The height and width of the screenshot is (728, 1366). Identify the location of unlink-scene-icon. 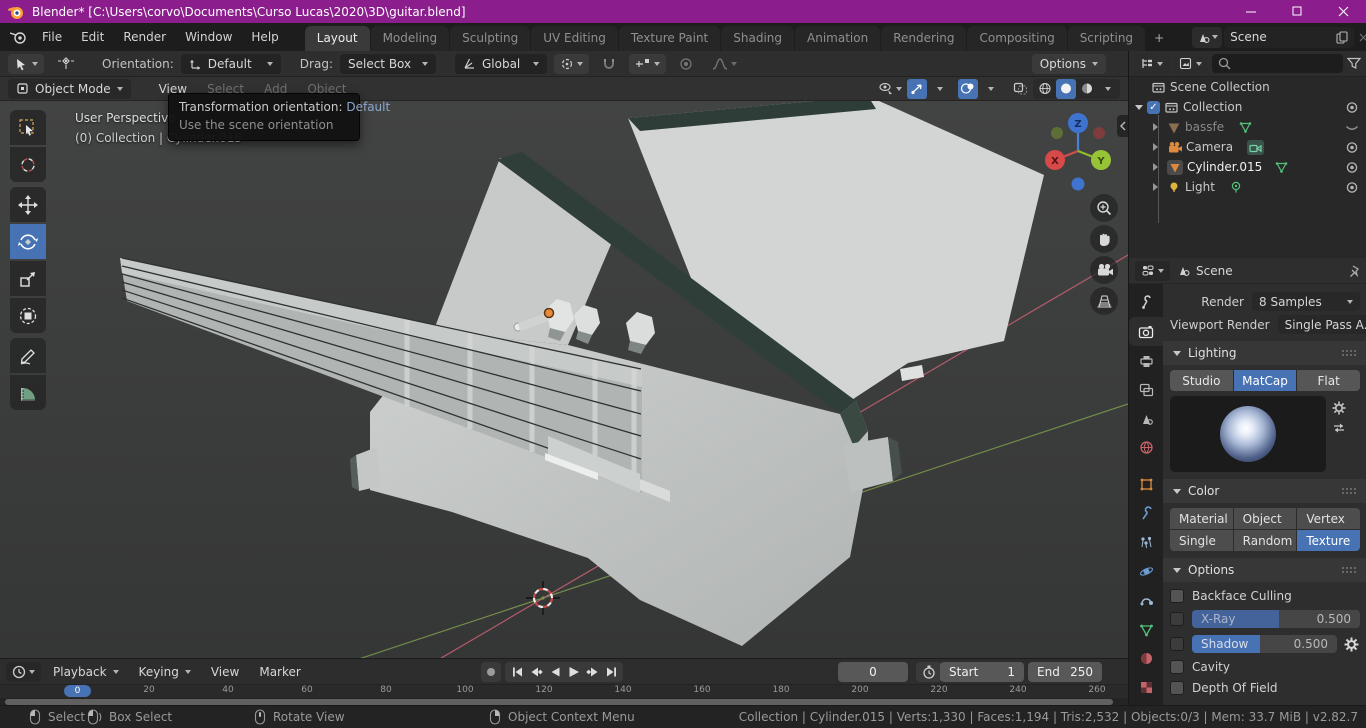
(1361, 37).